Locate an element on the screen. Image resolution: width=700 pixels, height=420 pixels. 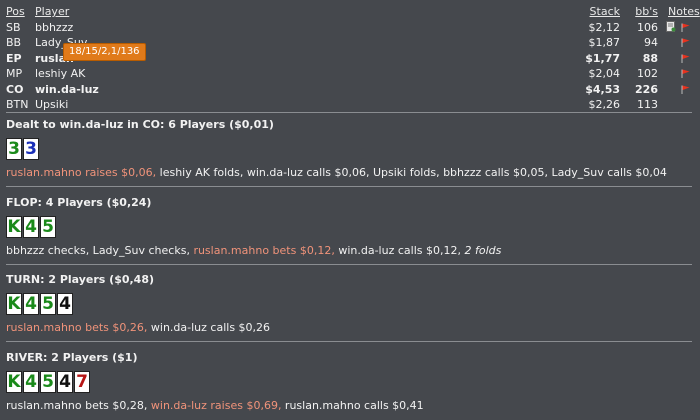
player-stack: $1,77 is located at coordinates (602, 58).